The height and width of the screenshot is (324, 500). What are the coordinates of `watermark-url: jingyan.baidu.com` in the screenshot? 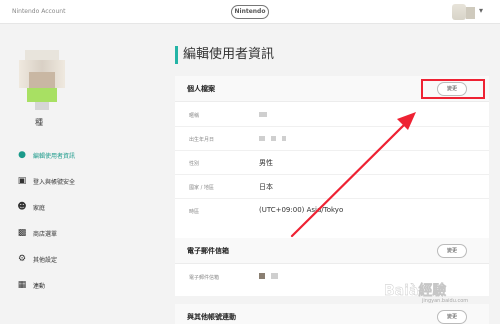 It's located at (445, 301).